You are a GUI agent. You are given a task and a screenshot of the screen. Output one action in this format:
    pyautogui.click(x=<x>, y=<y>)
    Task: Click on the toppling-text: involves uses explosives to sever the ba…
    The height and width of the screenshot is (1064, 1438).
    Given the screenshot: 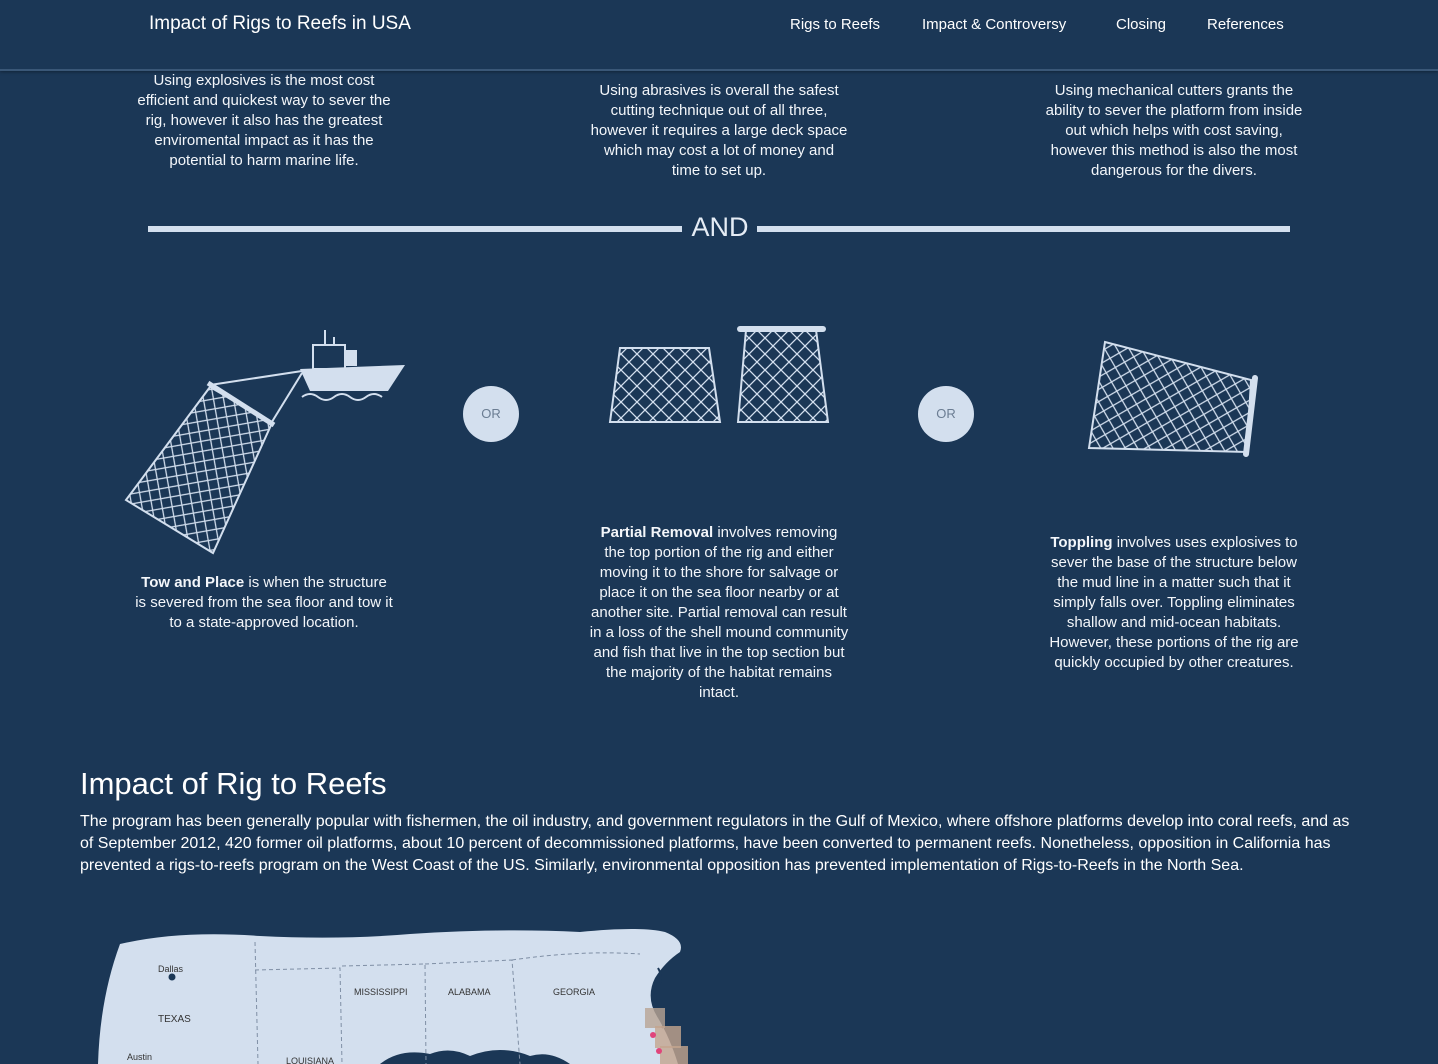 What is the action you would take?
    pyautogui.click(x=1174, y=602)
    